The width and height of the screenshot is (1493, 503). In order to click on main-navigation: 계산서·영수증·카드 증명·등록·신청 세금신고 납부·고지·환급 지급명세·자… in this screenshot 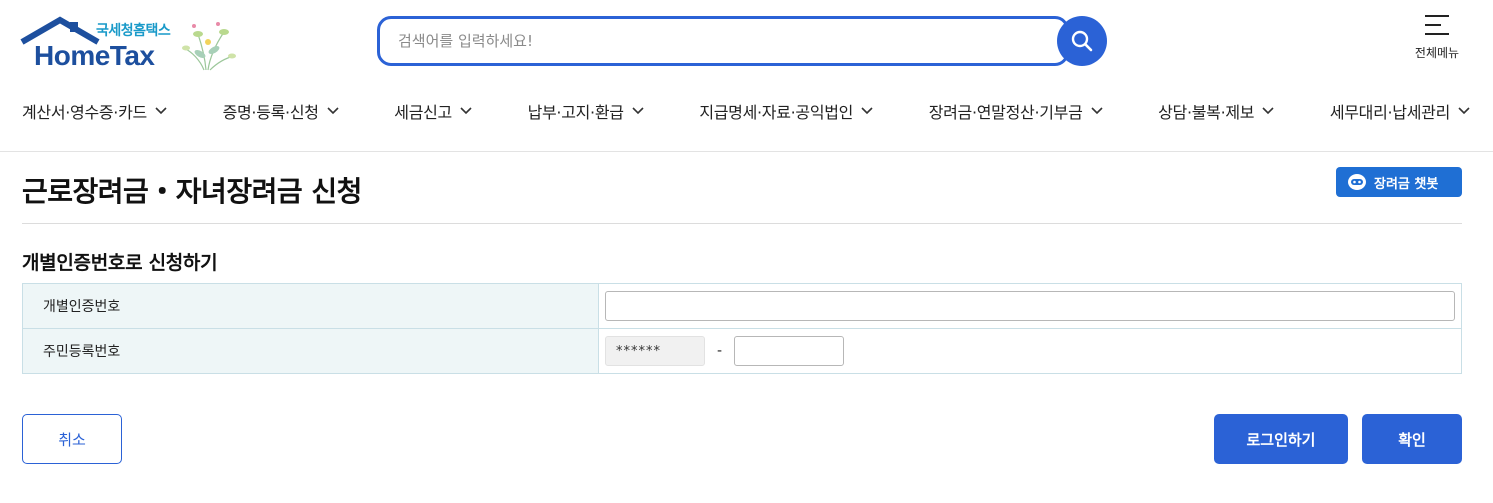, I will do `click(746, 111)`.